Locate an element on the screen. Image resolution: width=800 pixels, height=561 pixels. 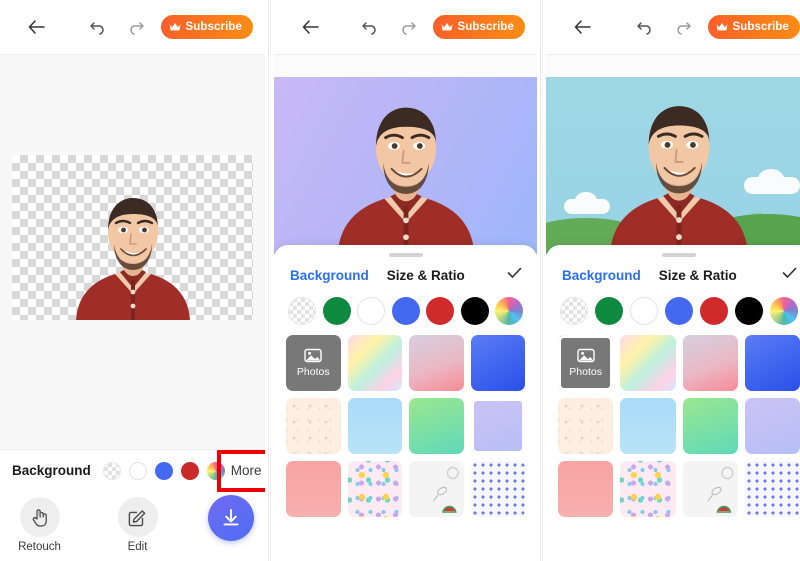
edit-button: Edit is located at coordinates (138, 525).